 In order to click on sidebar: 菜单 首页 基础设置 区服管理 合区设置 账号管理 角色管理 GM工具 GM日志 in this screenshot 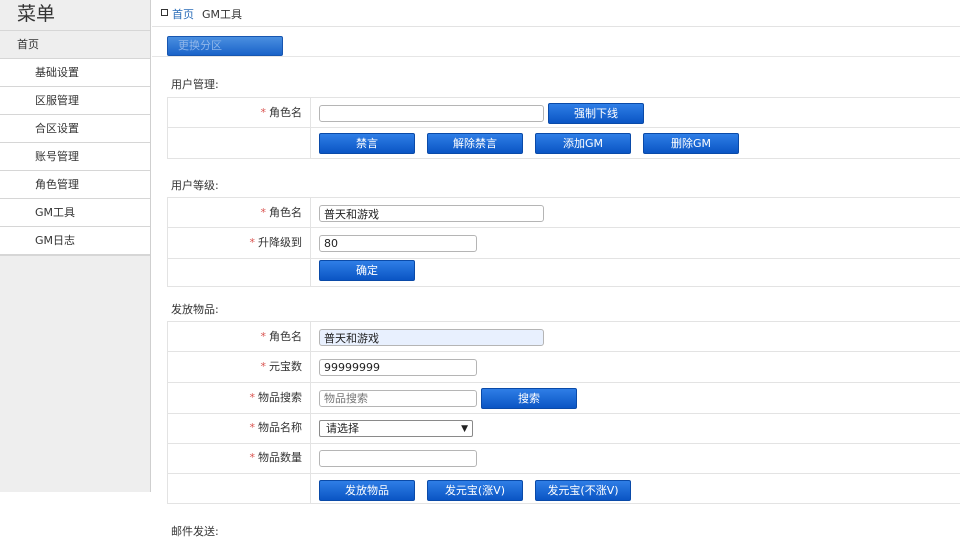, I will do `click(75, 246)`.